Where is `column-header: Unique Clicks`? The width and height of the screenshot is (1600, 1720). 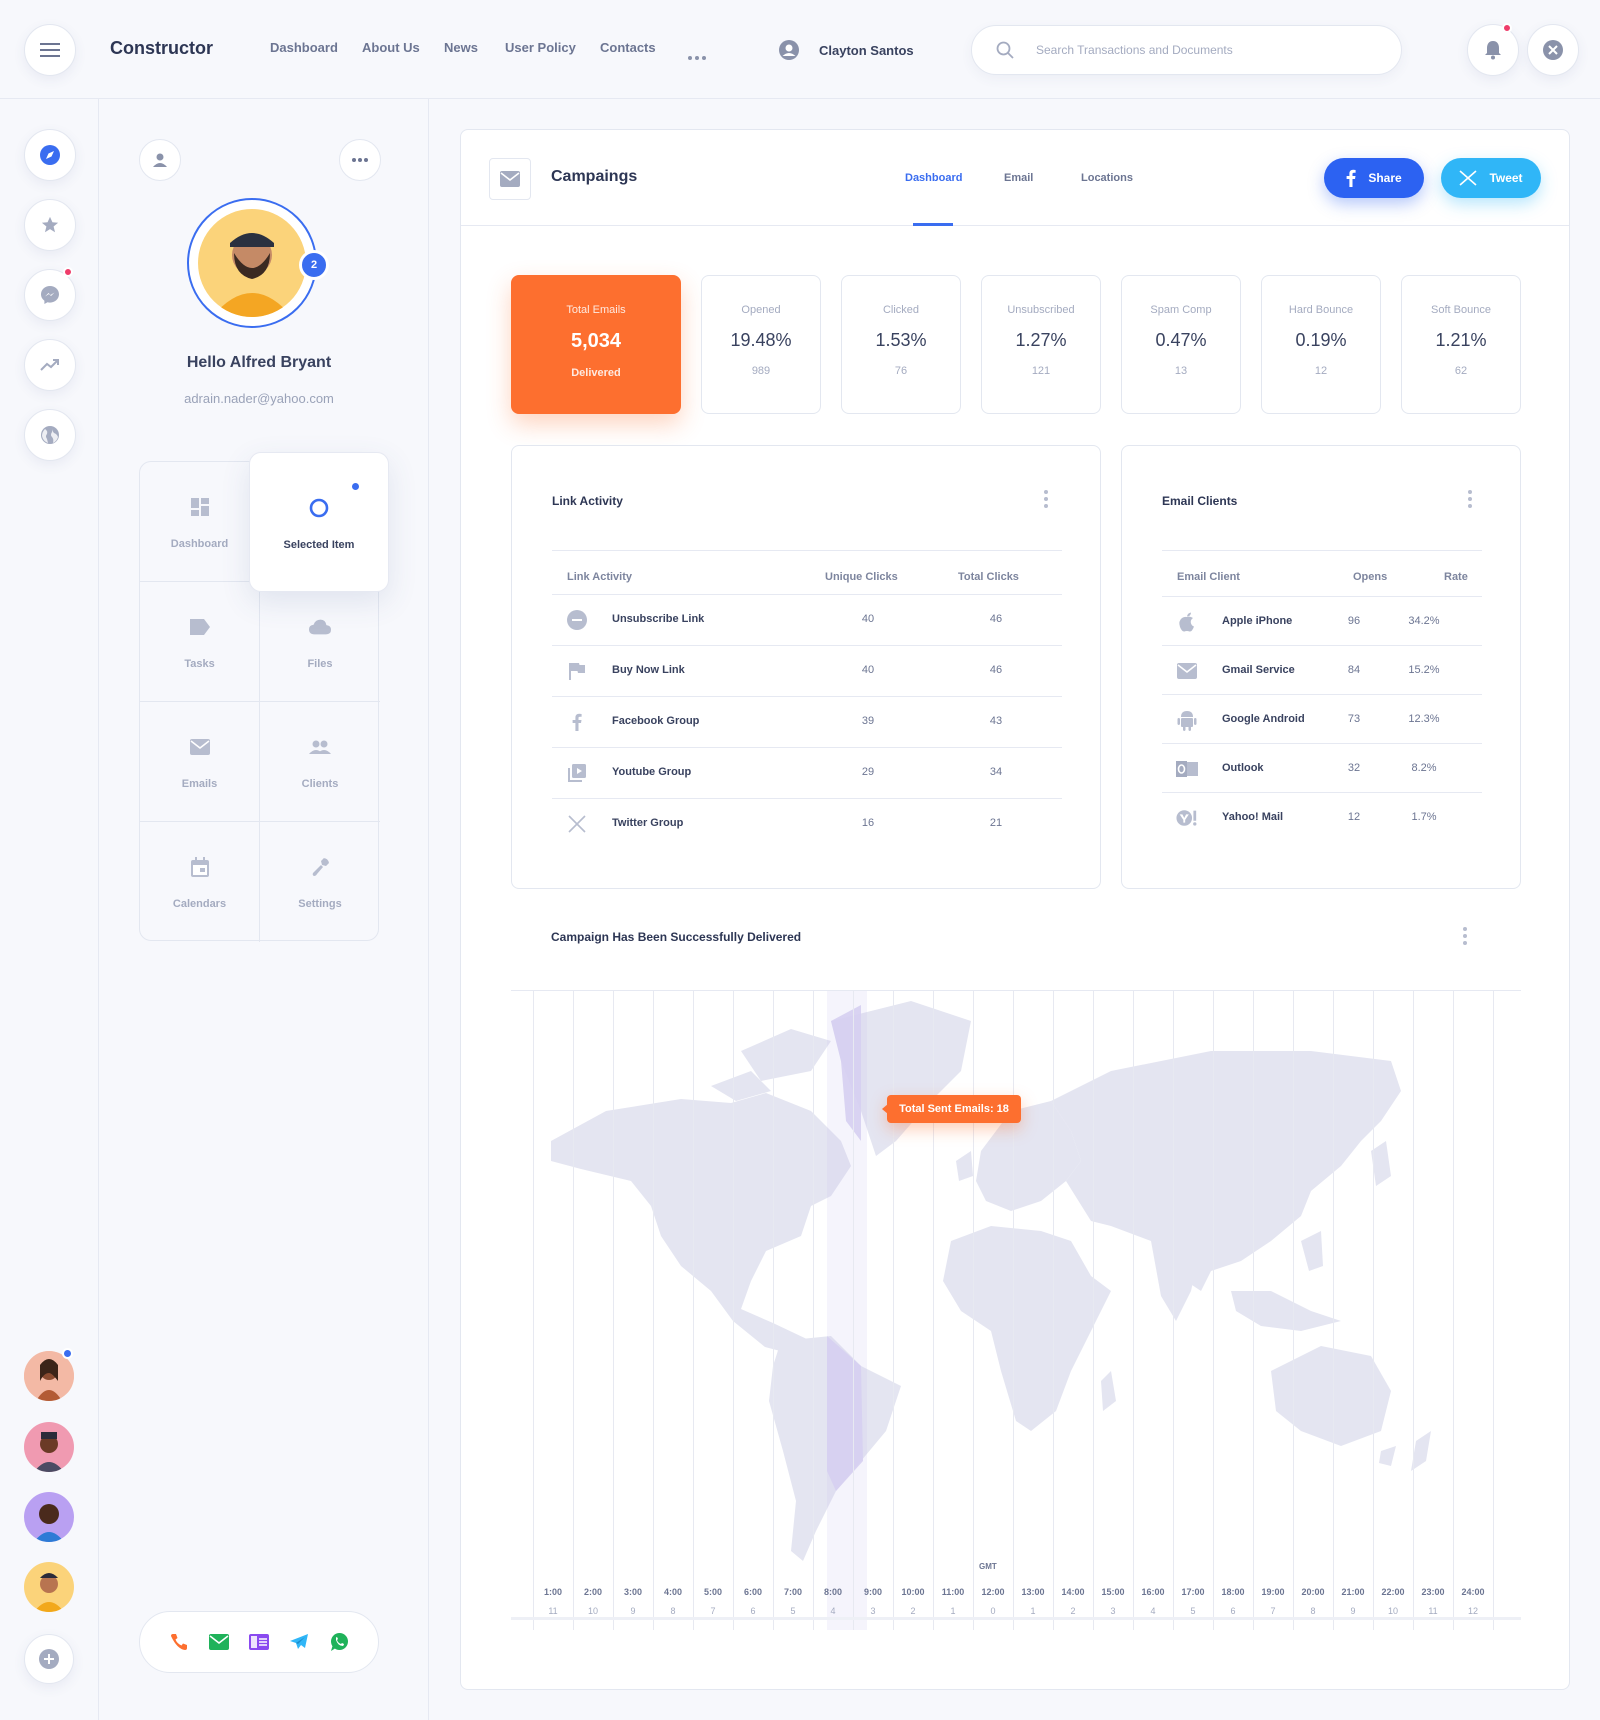
column-header: Unique Clicks is located at coordinates (861, 577).